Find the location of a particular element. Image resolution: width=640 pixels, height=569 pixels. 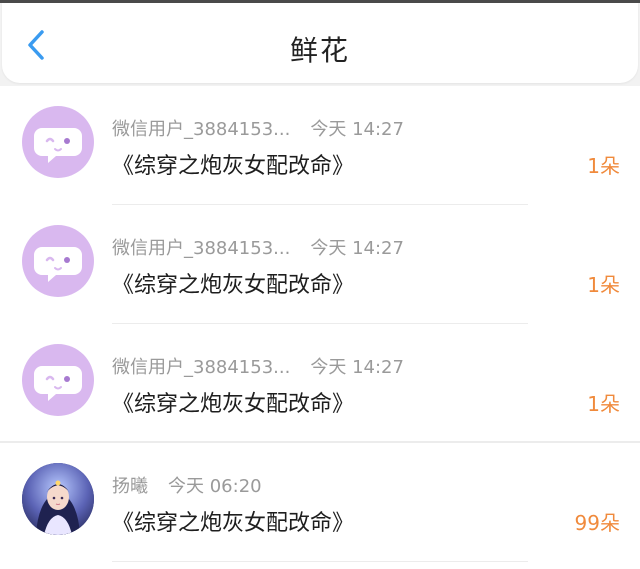

flower-count: 99朵 is located at coordinates (597, 523).